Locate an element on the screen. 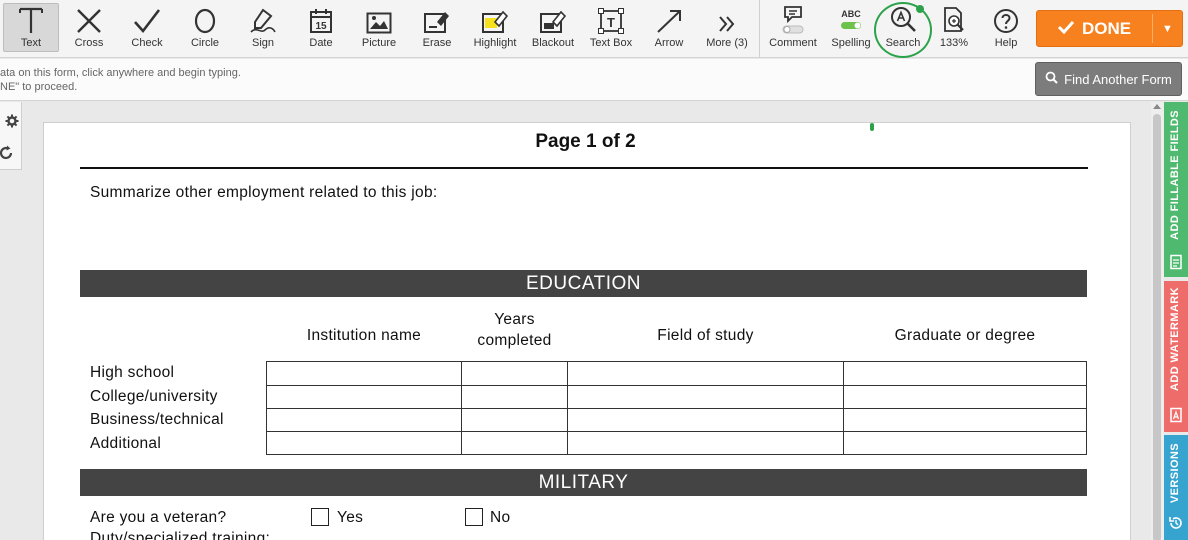  scrollbar-thumb is located at coordinates (1157, 327).